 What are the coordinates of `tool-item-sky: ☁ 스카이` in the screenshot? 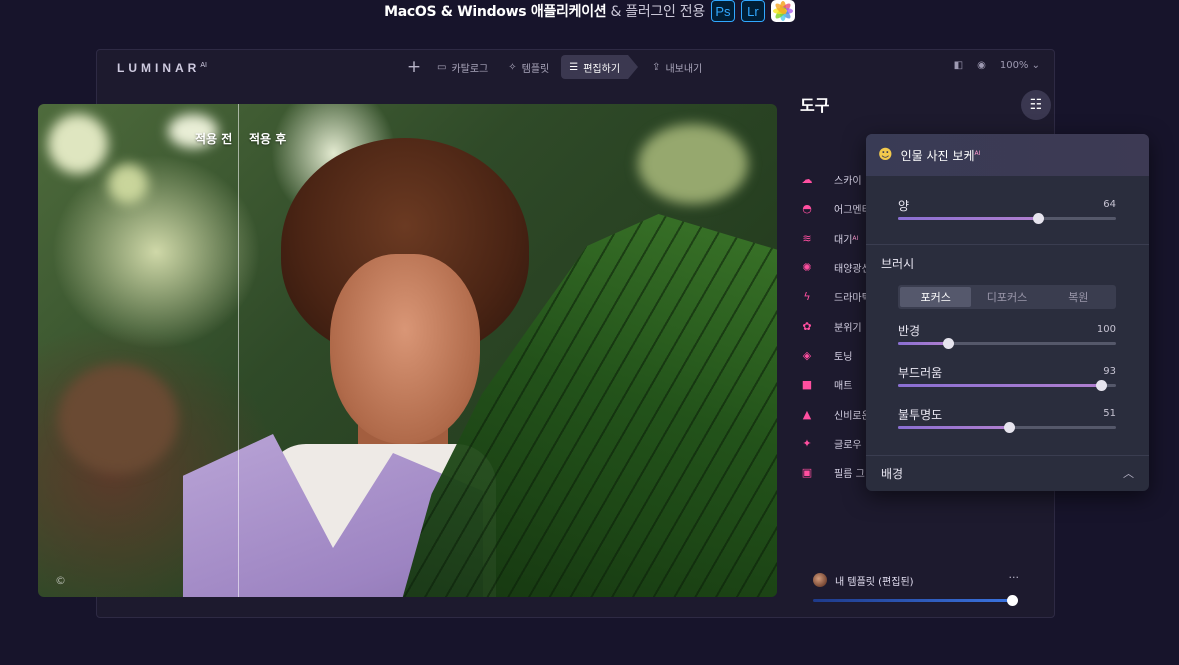 It's located at (835, 179).